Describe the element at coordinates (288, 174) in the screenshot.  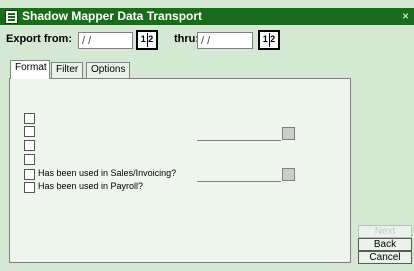
I see `option-2-lookup-button` at that location.